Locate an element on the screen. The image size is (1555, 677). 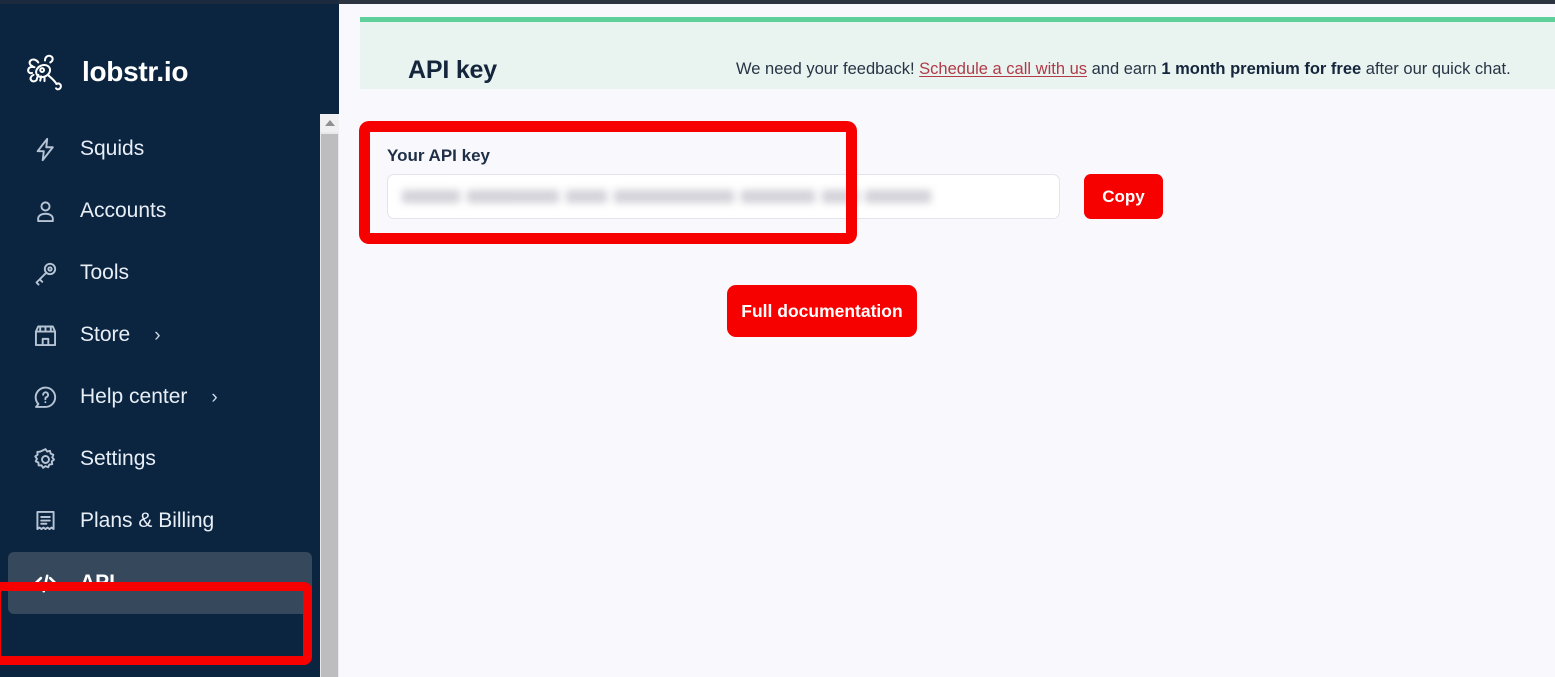
api-key-row: Copy is located at coordinates (775, 196).